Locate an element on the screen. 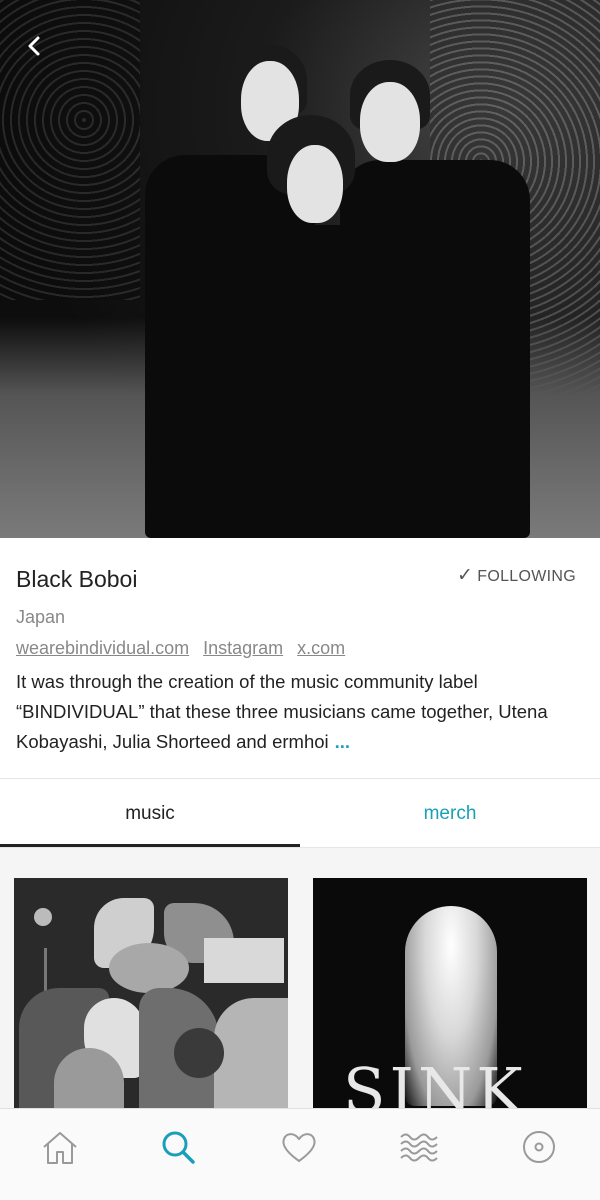 The image size is (600, 1200). heart-icon is located at coordinates (299, 1147).